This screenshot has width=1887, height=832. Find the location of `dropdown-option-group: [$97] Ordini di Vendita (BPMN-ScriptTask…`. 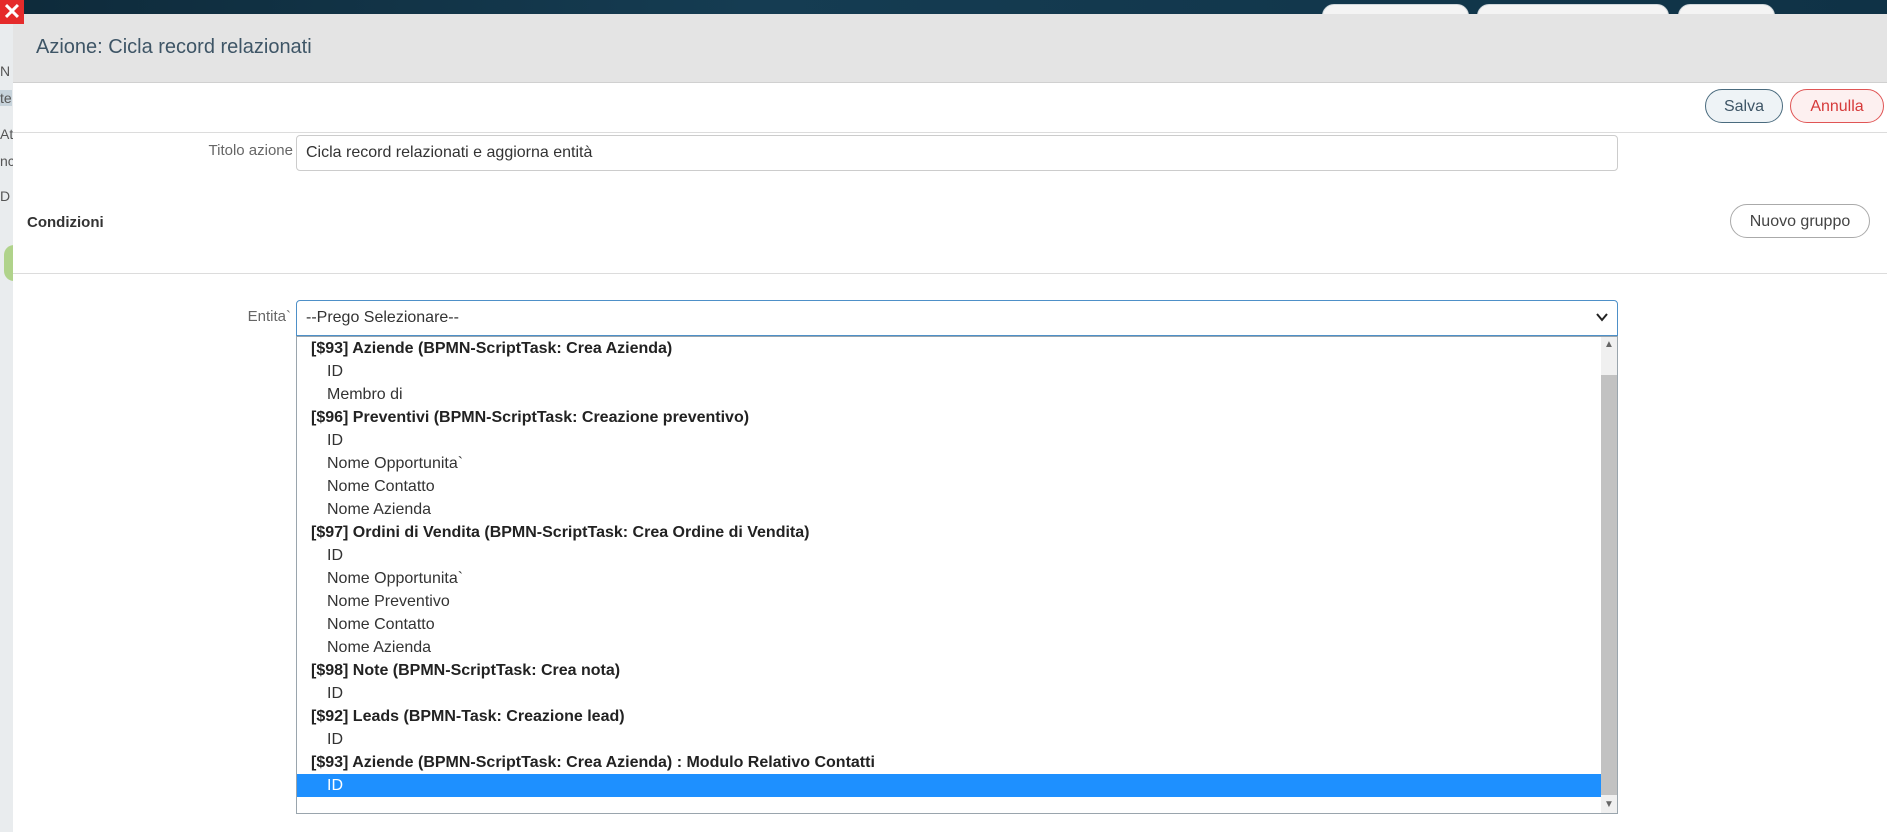

dropdown-option-group: [$97] Ordini di Vendita (BPMN-ScriptTask… is located at coordinates (560, 532).